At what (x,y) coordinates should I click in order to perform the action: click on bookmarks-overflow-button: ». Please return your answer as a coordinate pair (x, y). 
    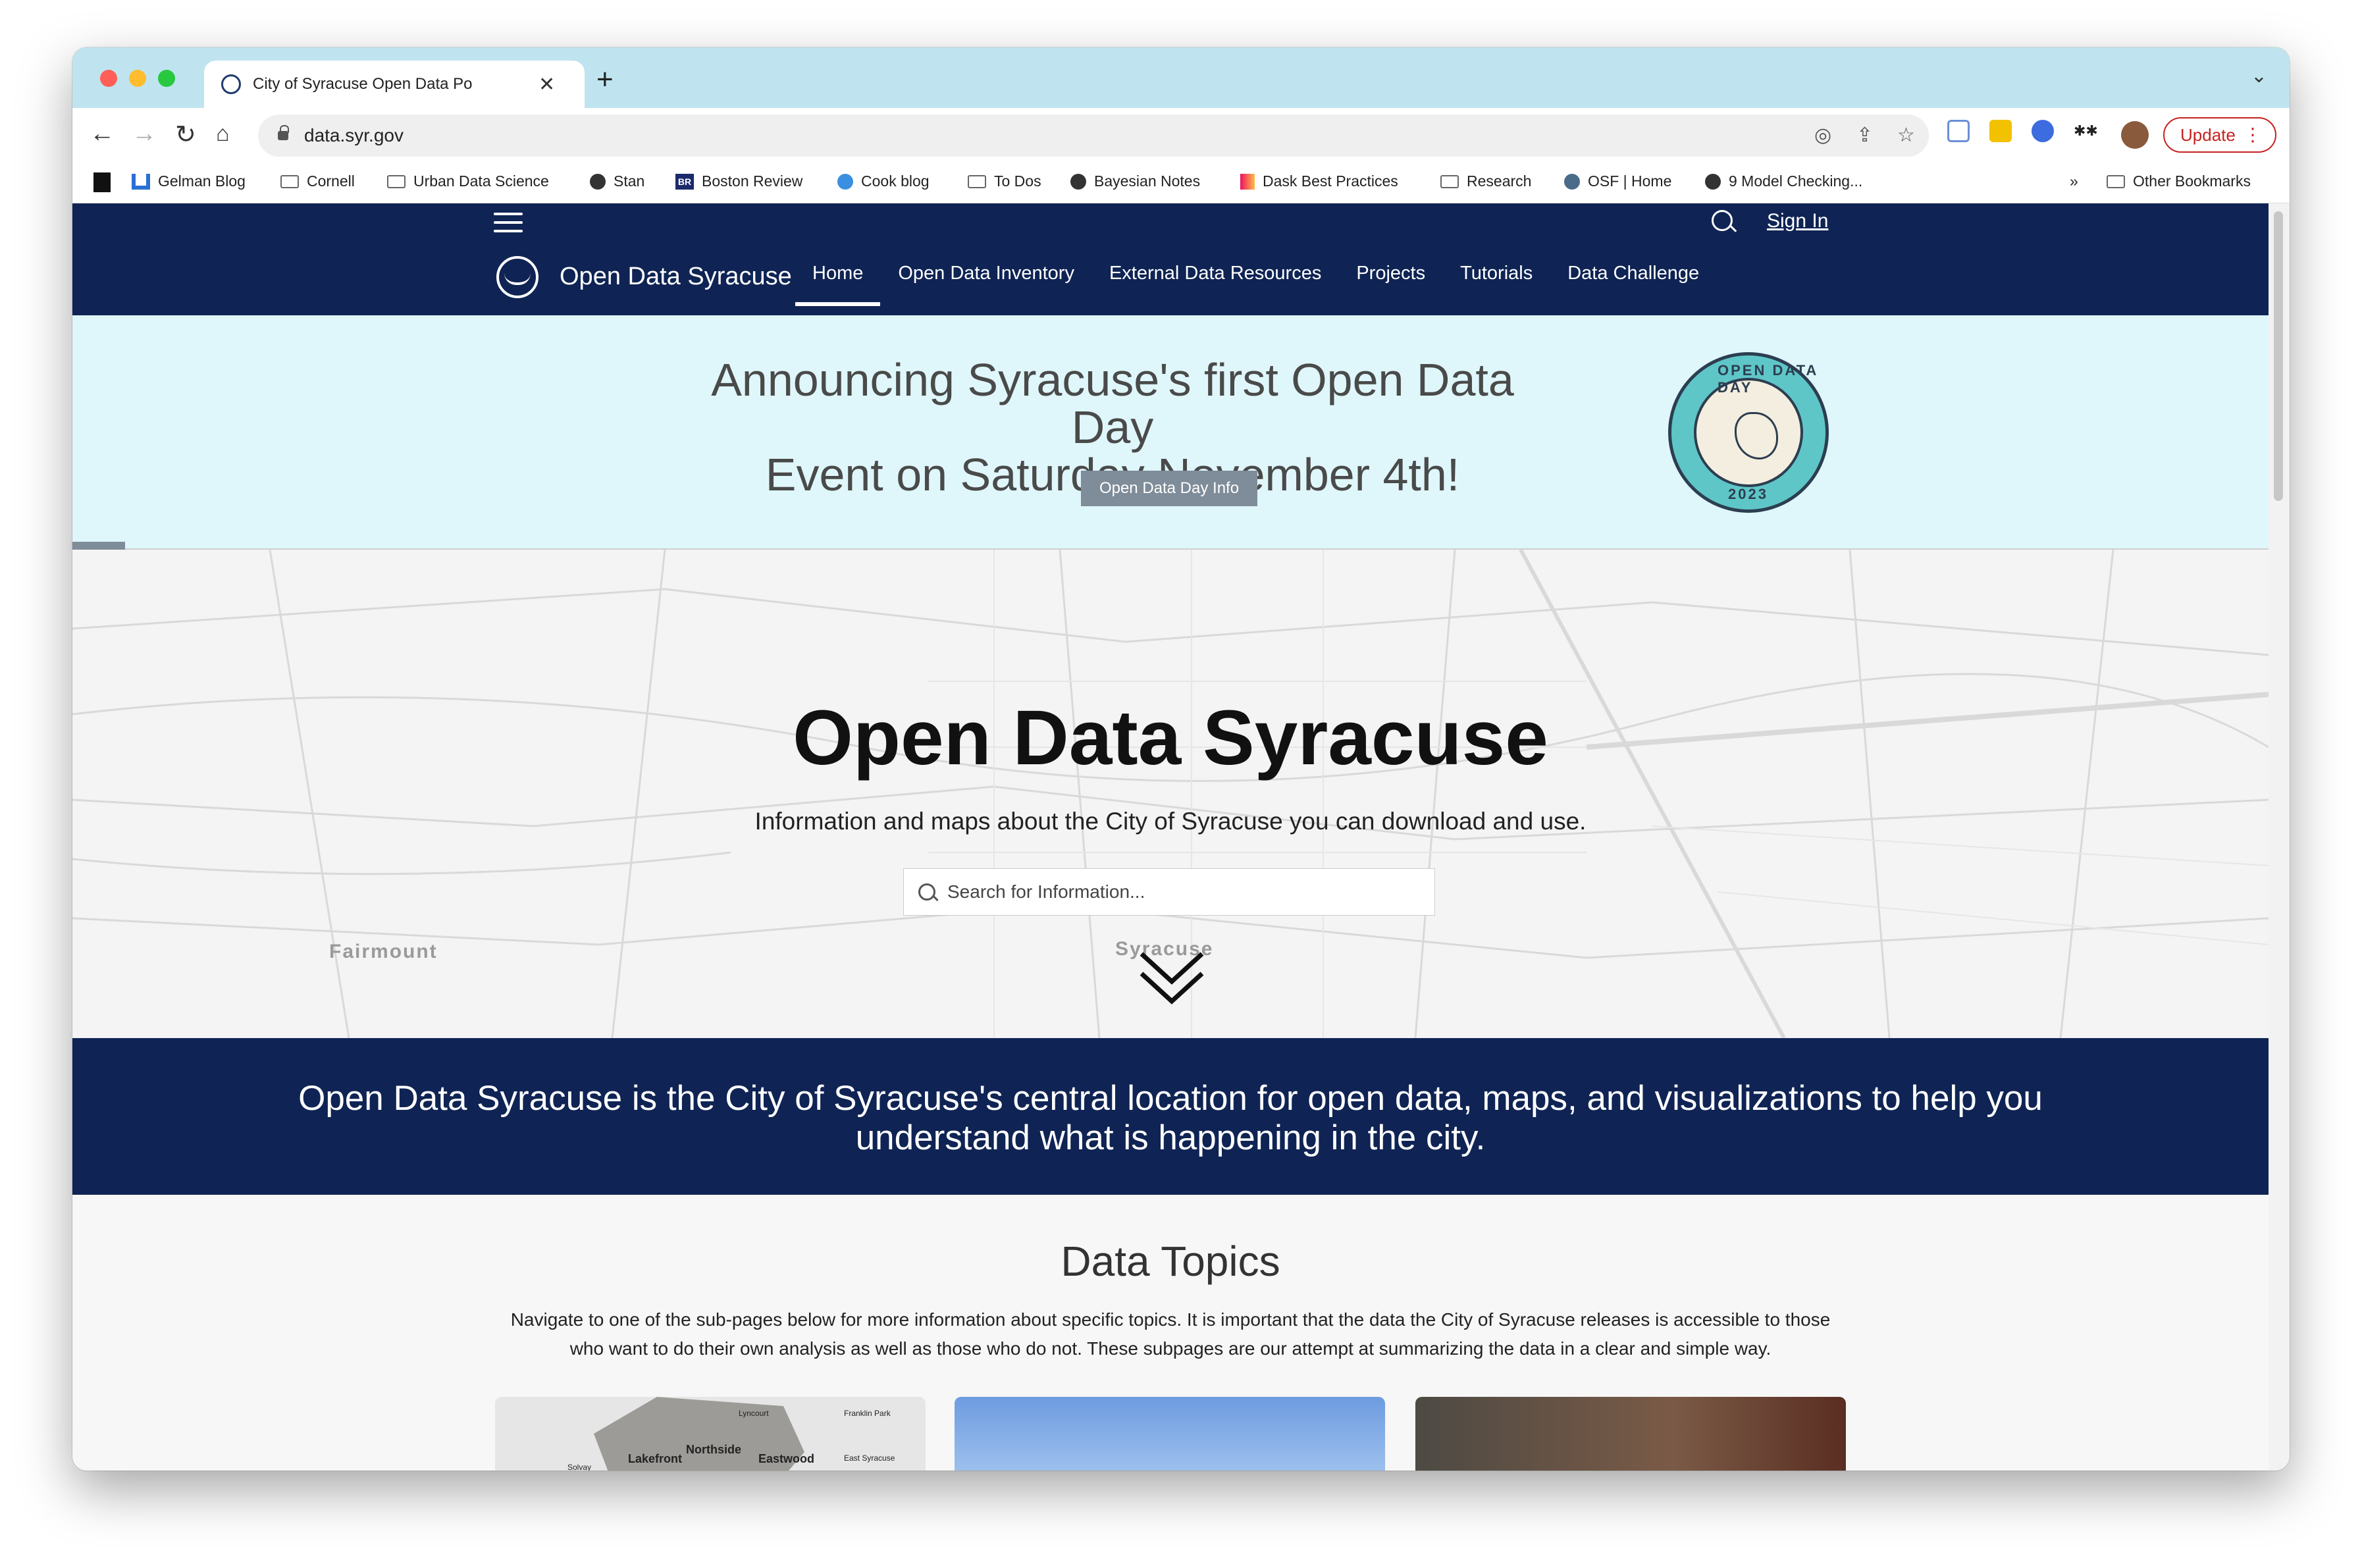
    Looking at the image, I should click on (2074, 181).